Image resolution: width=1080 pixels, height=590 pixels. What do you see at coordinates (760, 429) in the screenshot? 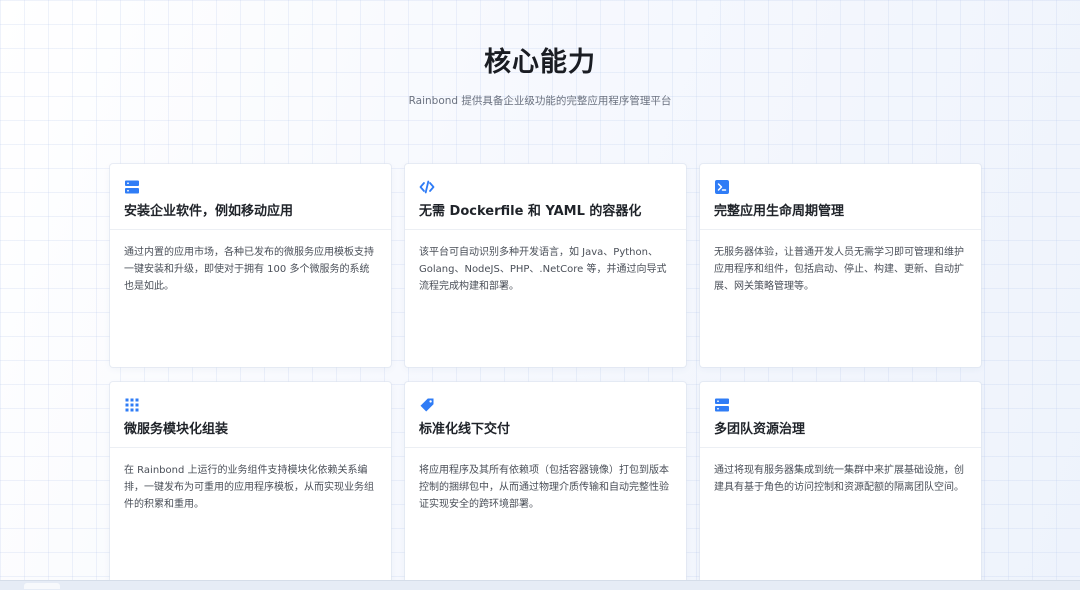
I see `feature-card-title: 多团队资源治理` at bounding box center [760, 429].